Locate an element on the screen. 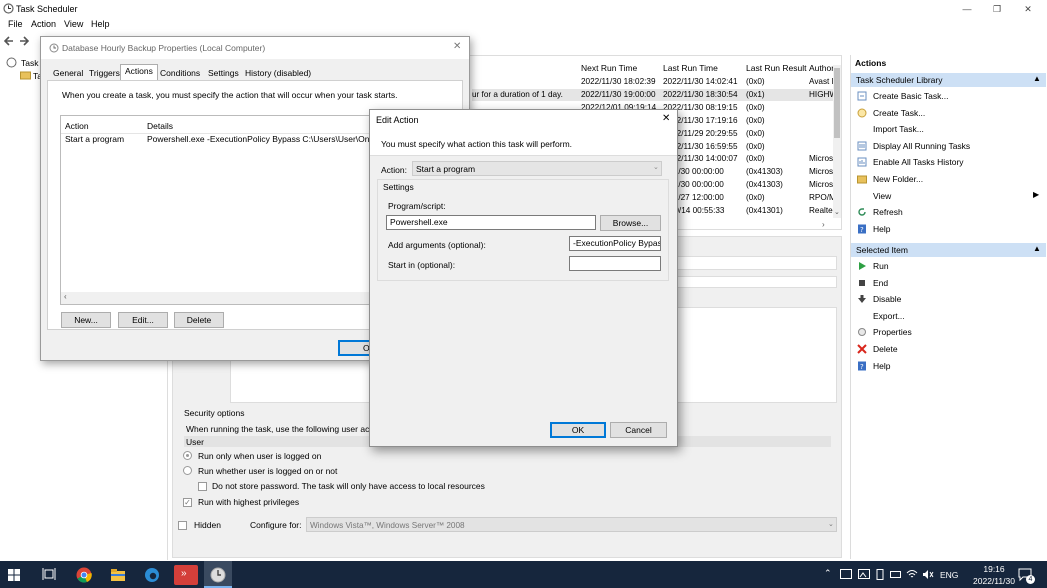 The height and width of the screenshot is (588, 1047). start-windows-icon is located at coordinates (16, 577).